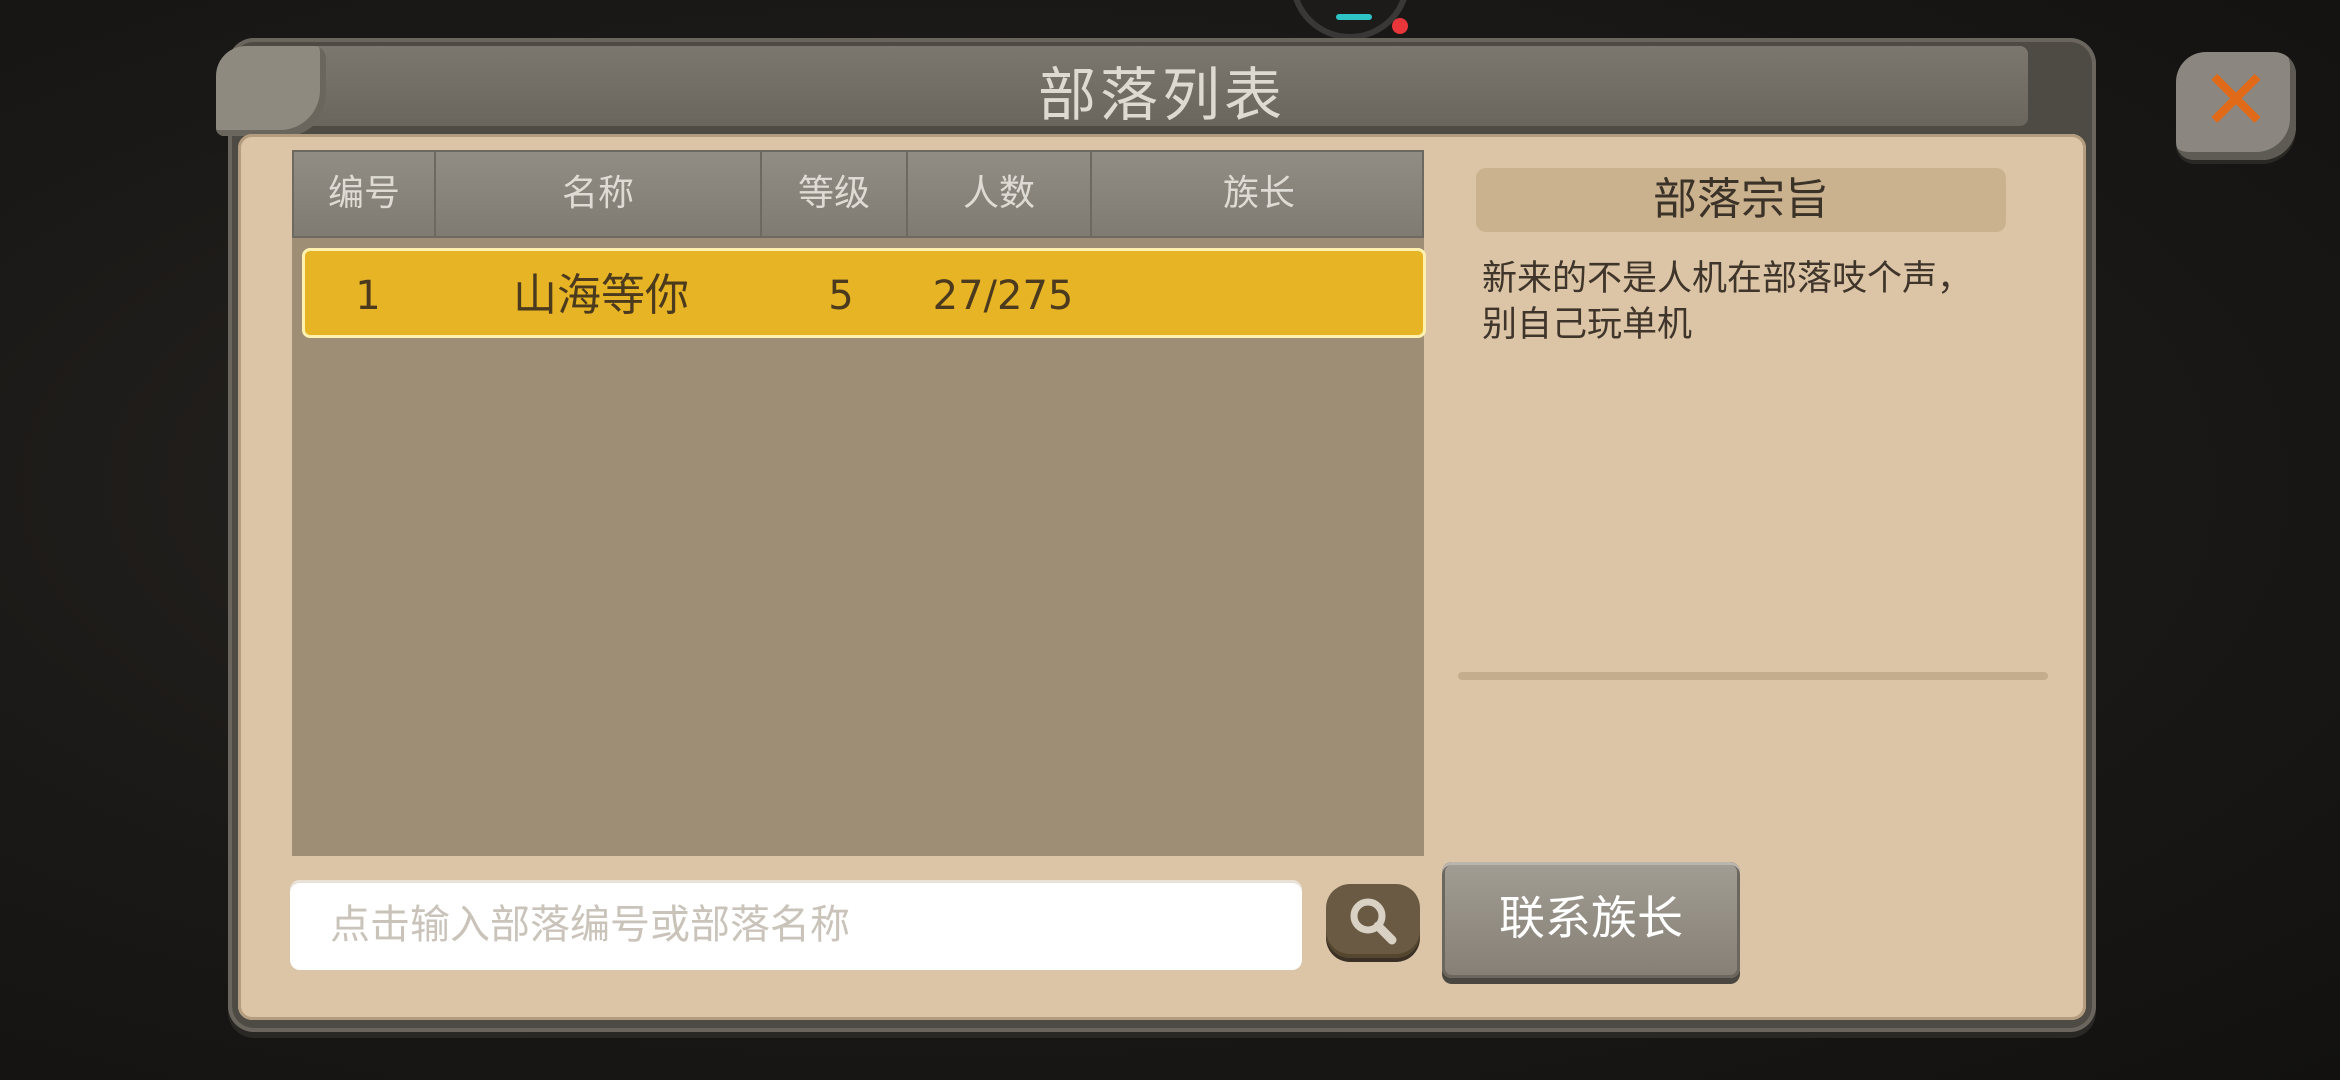  I want to click on contact-leader-button: 联系族长, so click(1591, 920).